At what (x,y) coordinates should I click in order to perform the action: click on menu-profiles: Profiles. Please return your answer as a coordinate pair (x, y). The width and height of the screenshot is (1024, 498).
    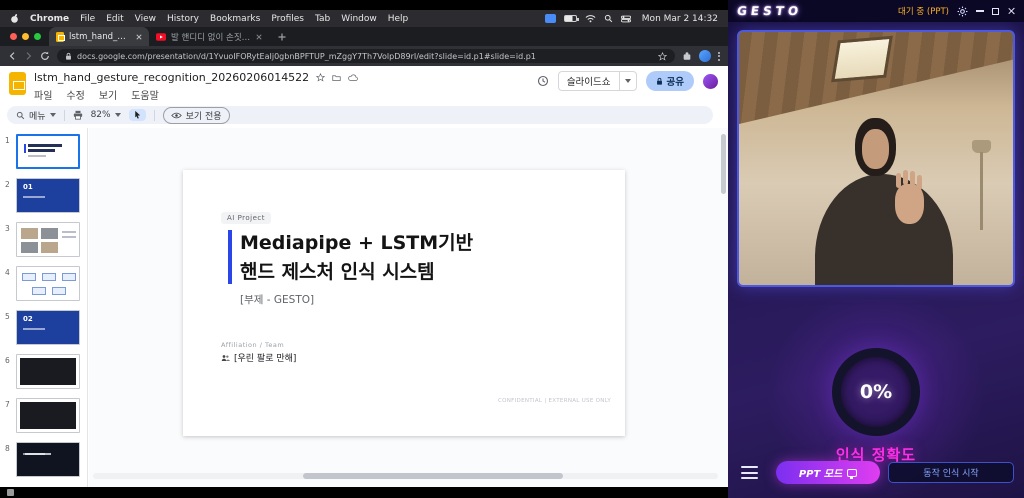
    Looking at the image, I should click on (287, 19).